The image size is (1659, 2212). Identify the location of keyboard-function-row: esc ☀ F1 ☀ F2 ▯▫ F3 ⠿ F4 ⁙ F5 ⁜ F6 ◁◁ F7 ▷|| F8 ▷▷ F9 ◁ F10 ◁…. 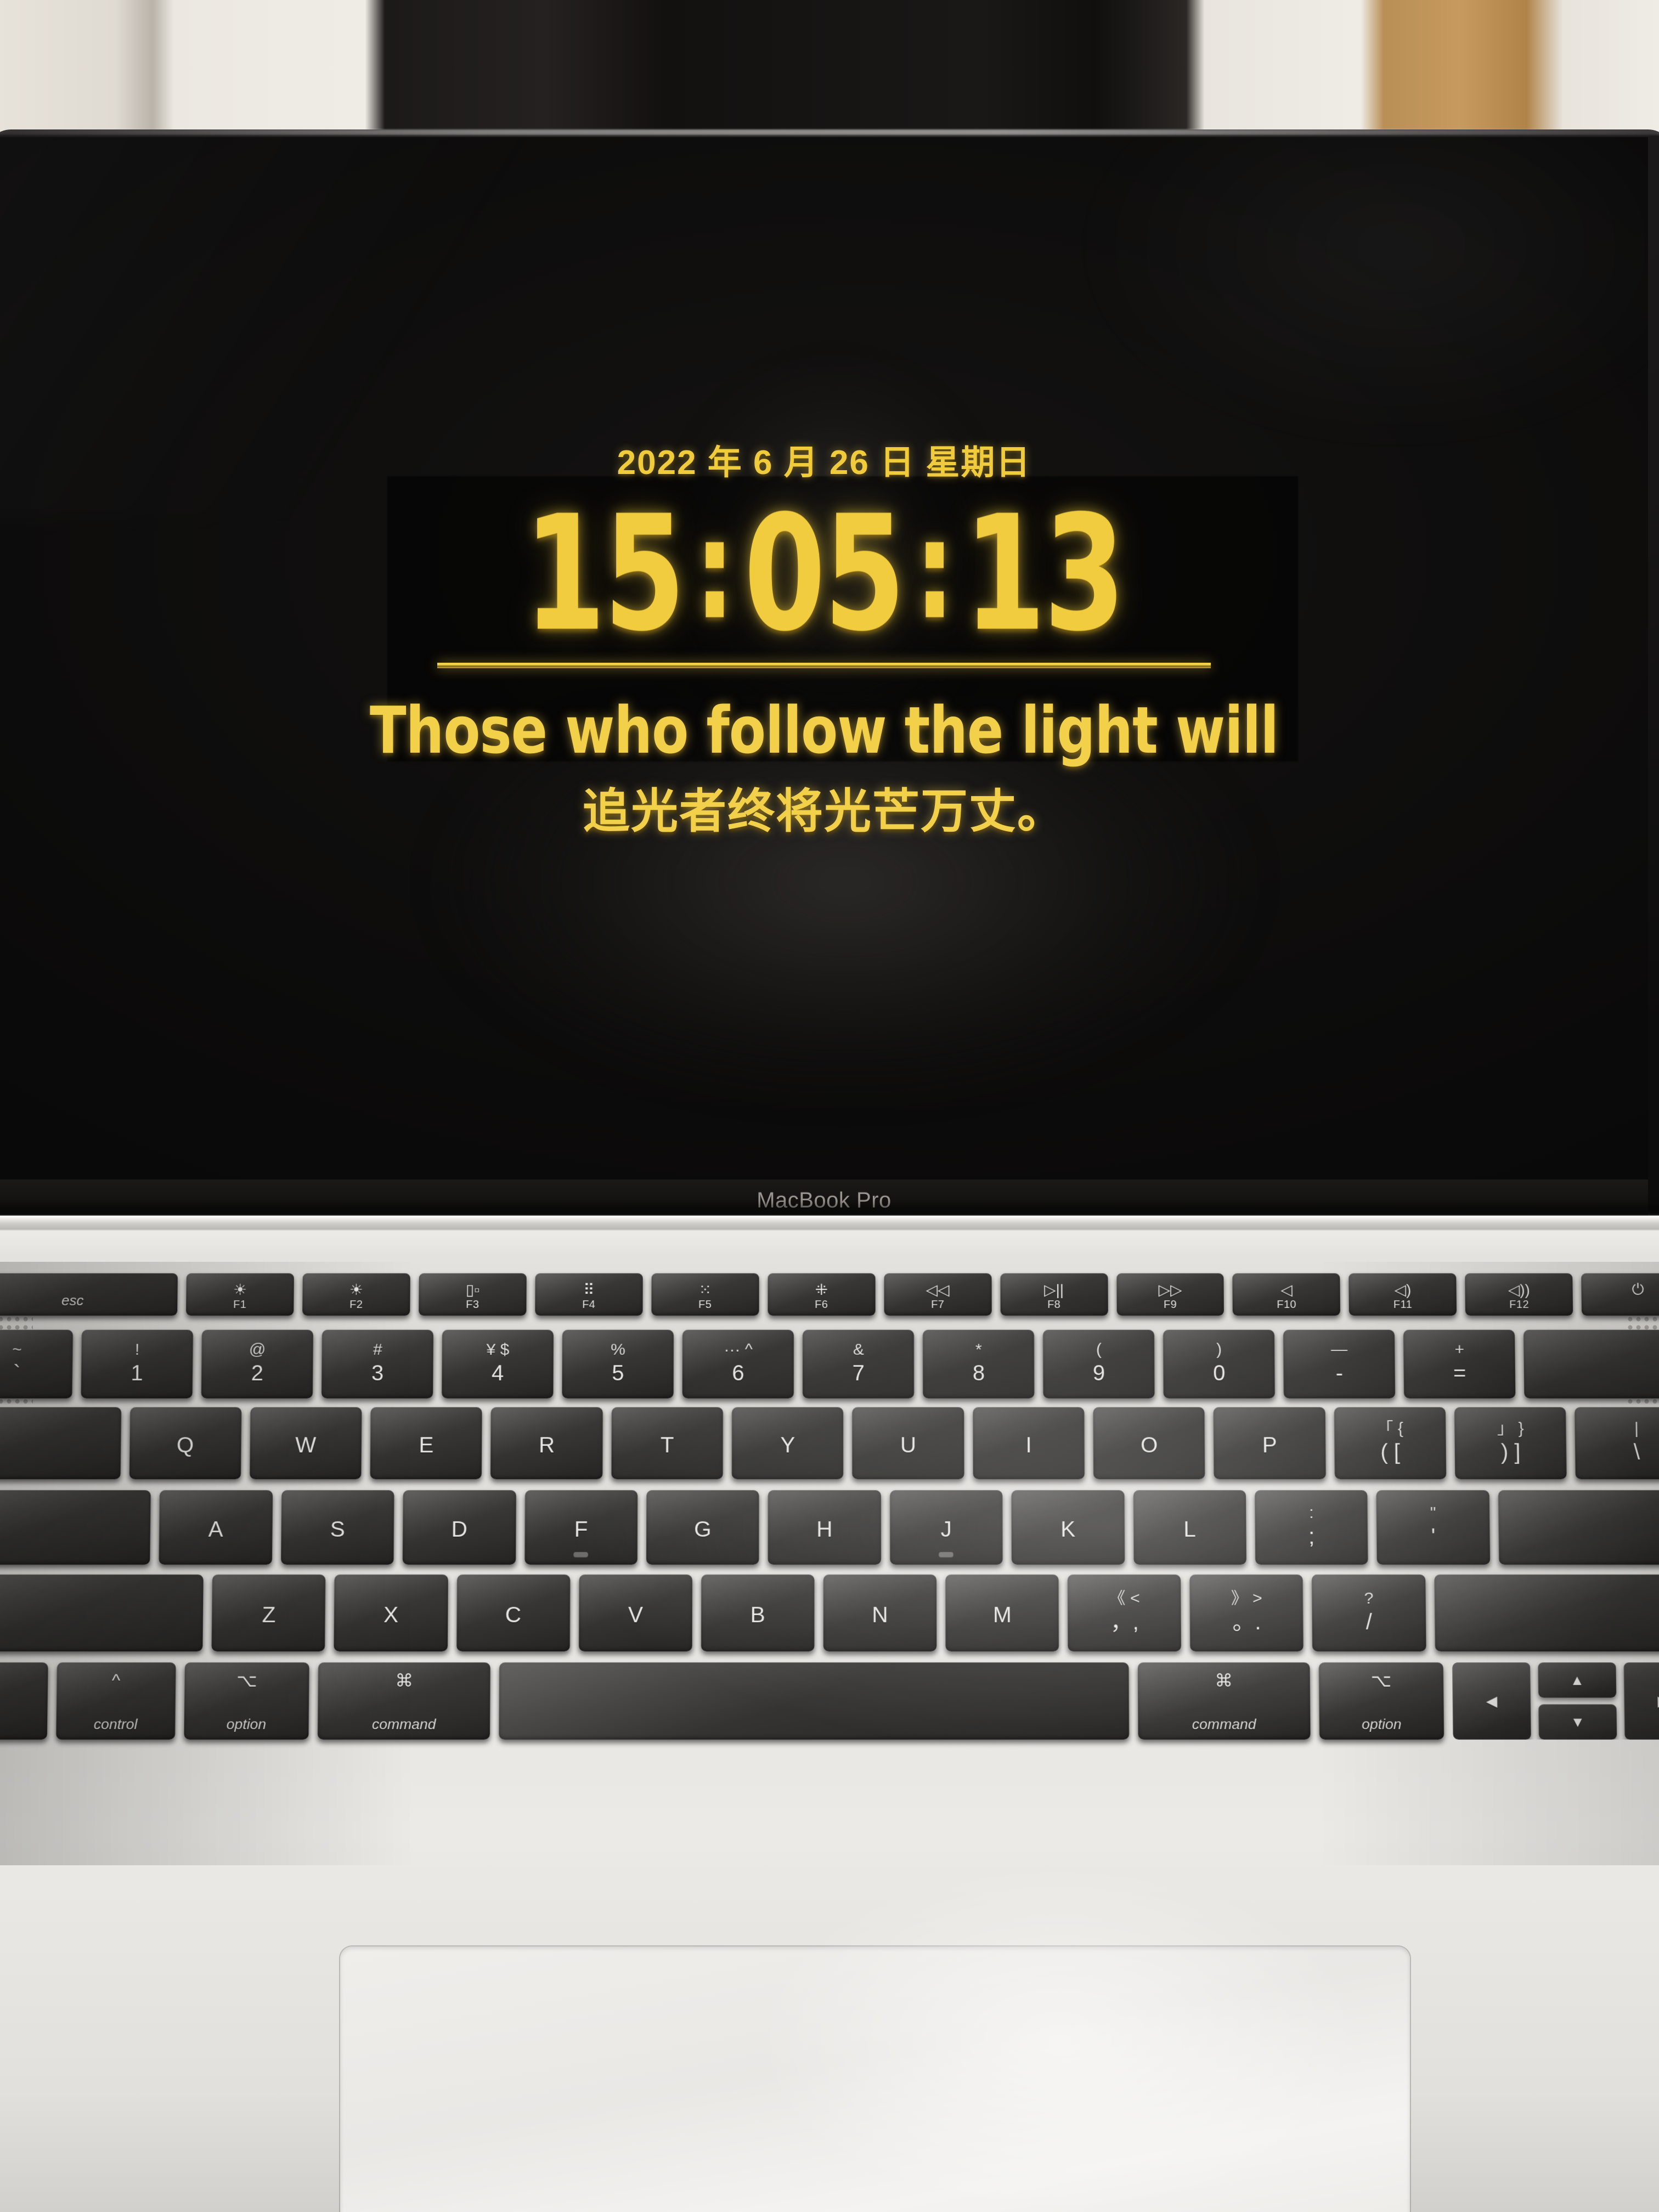
(830, 1294).